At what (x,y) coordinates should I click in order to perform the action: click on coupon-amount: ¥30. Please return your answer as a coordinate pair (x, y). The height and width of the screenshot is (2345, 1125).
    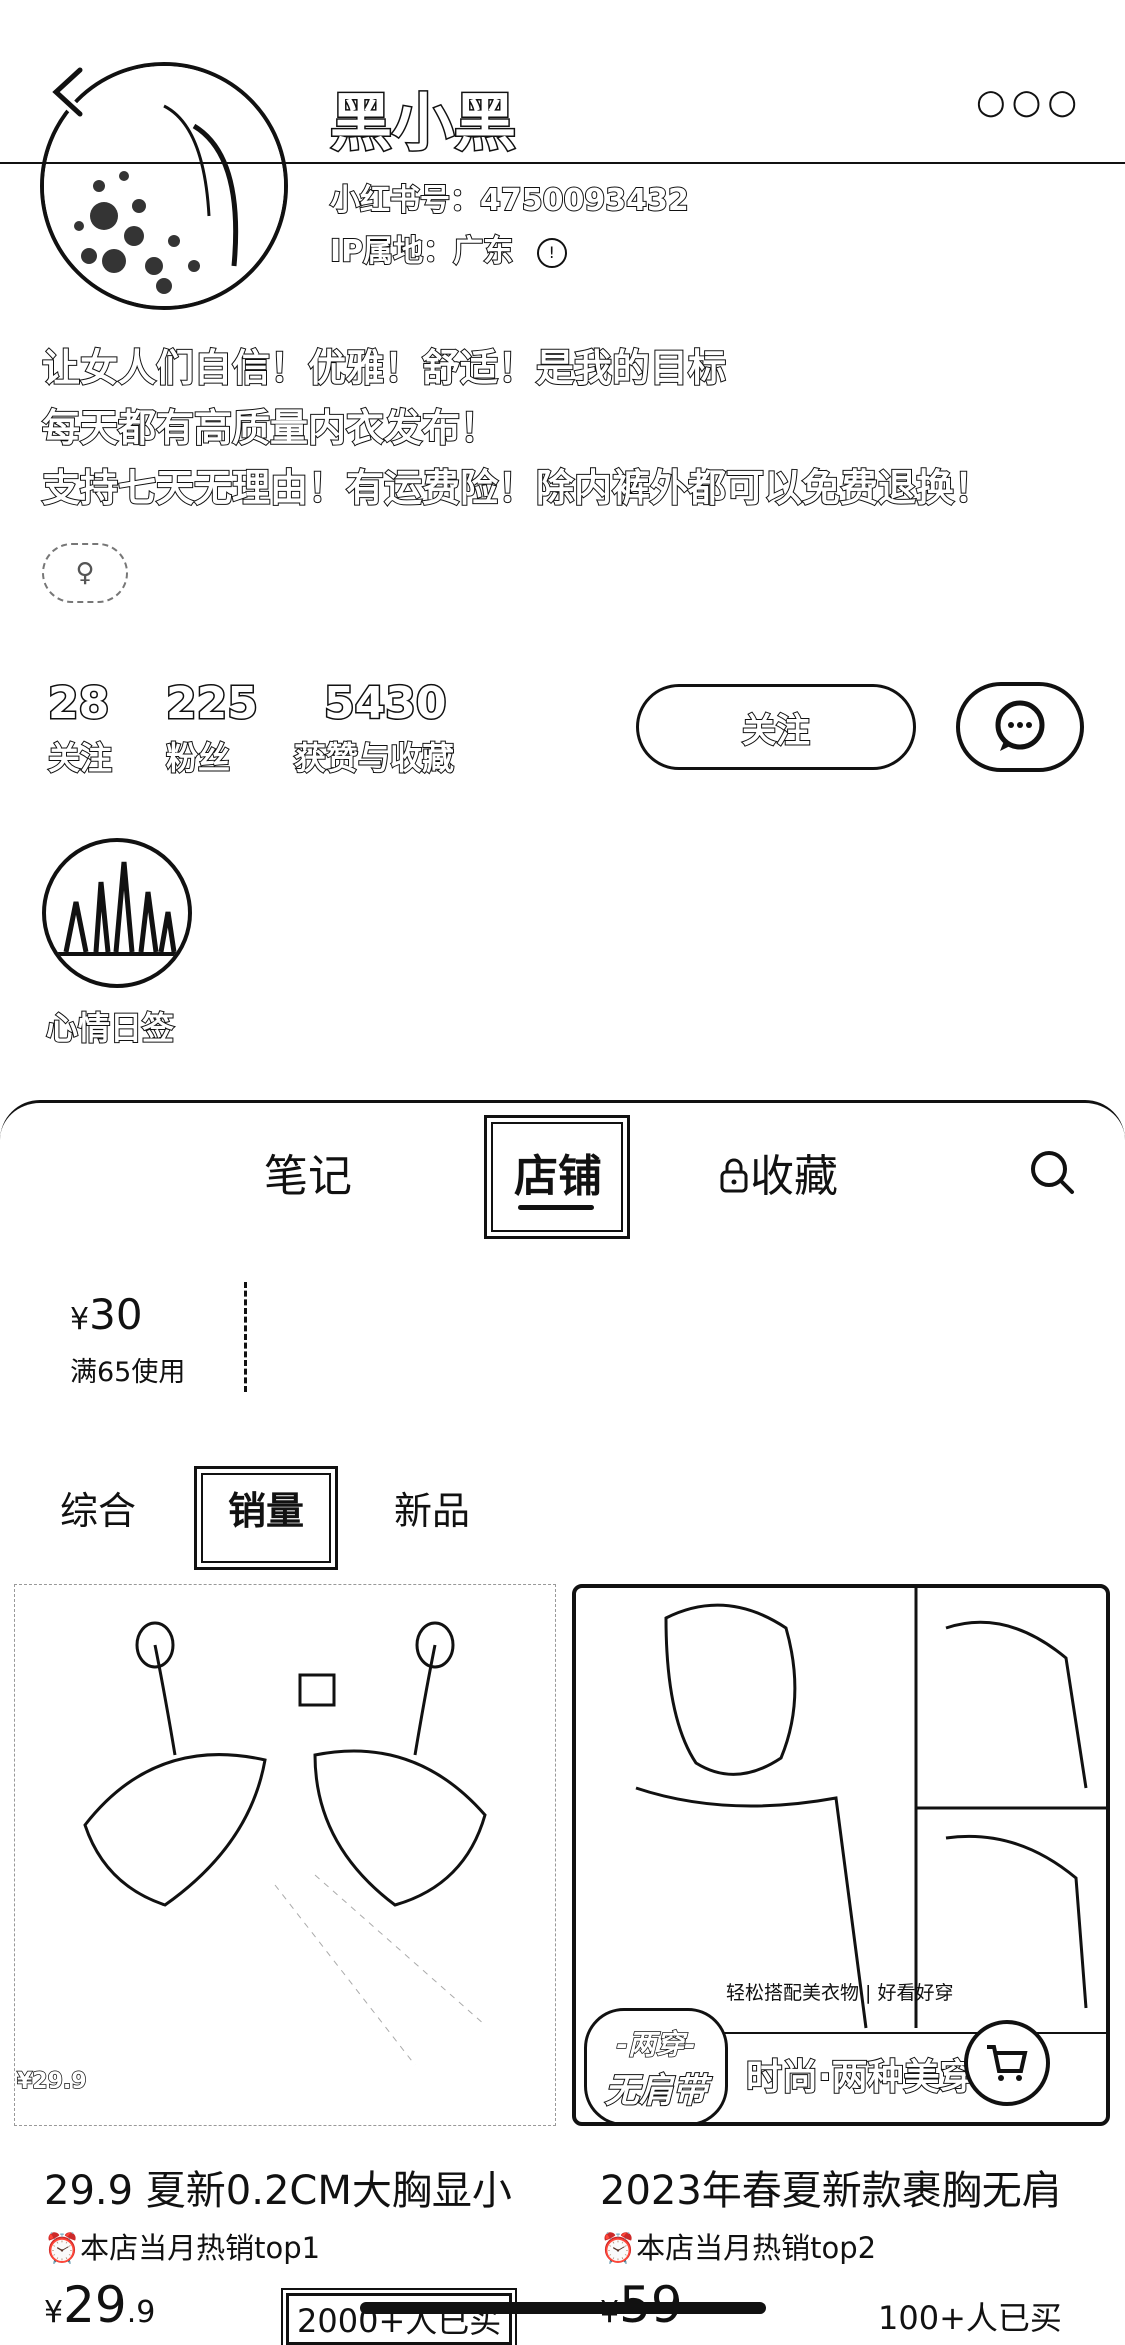
    Looking at the image, I should click on (106, 1314).